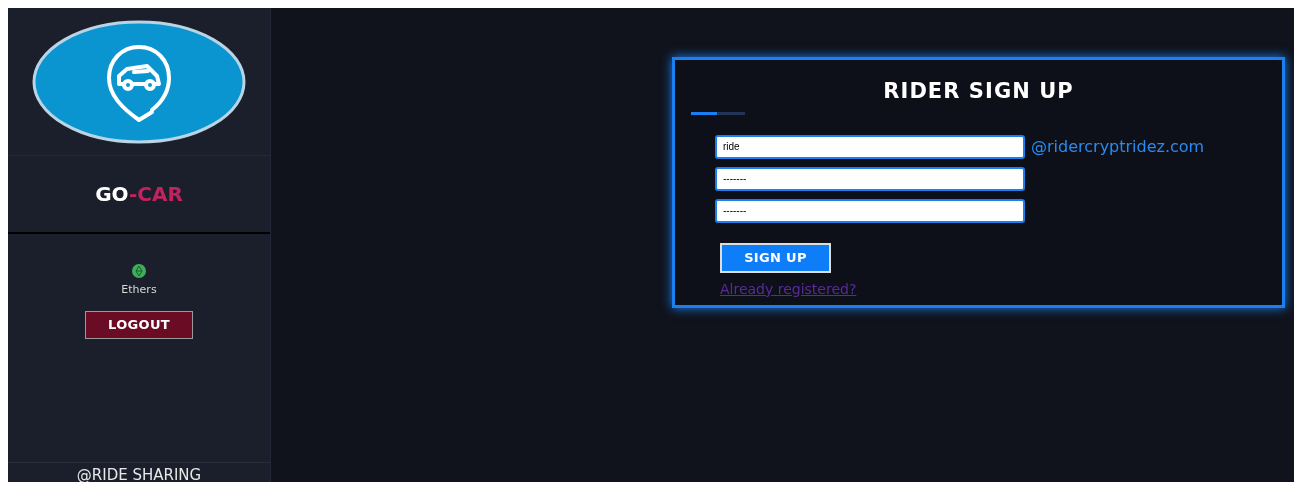 Image resolution: width=1294 pixels, height=482 pixels. I want to click on title-underline, so click(718, 113).